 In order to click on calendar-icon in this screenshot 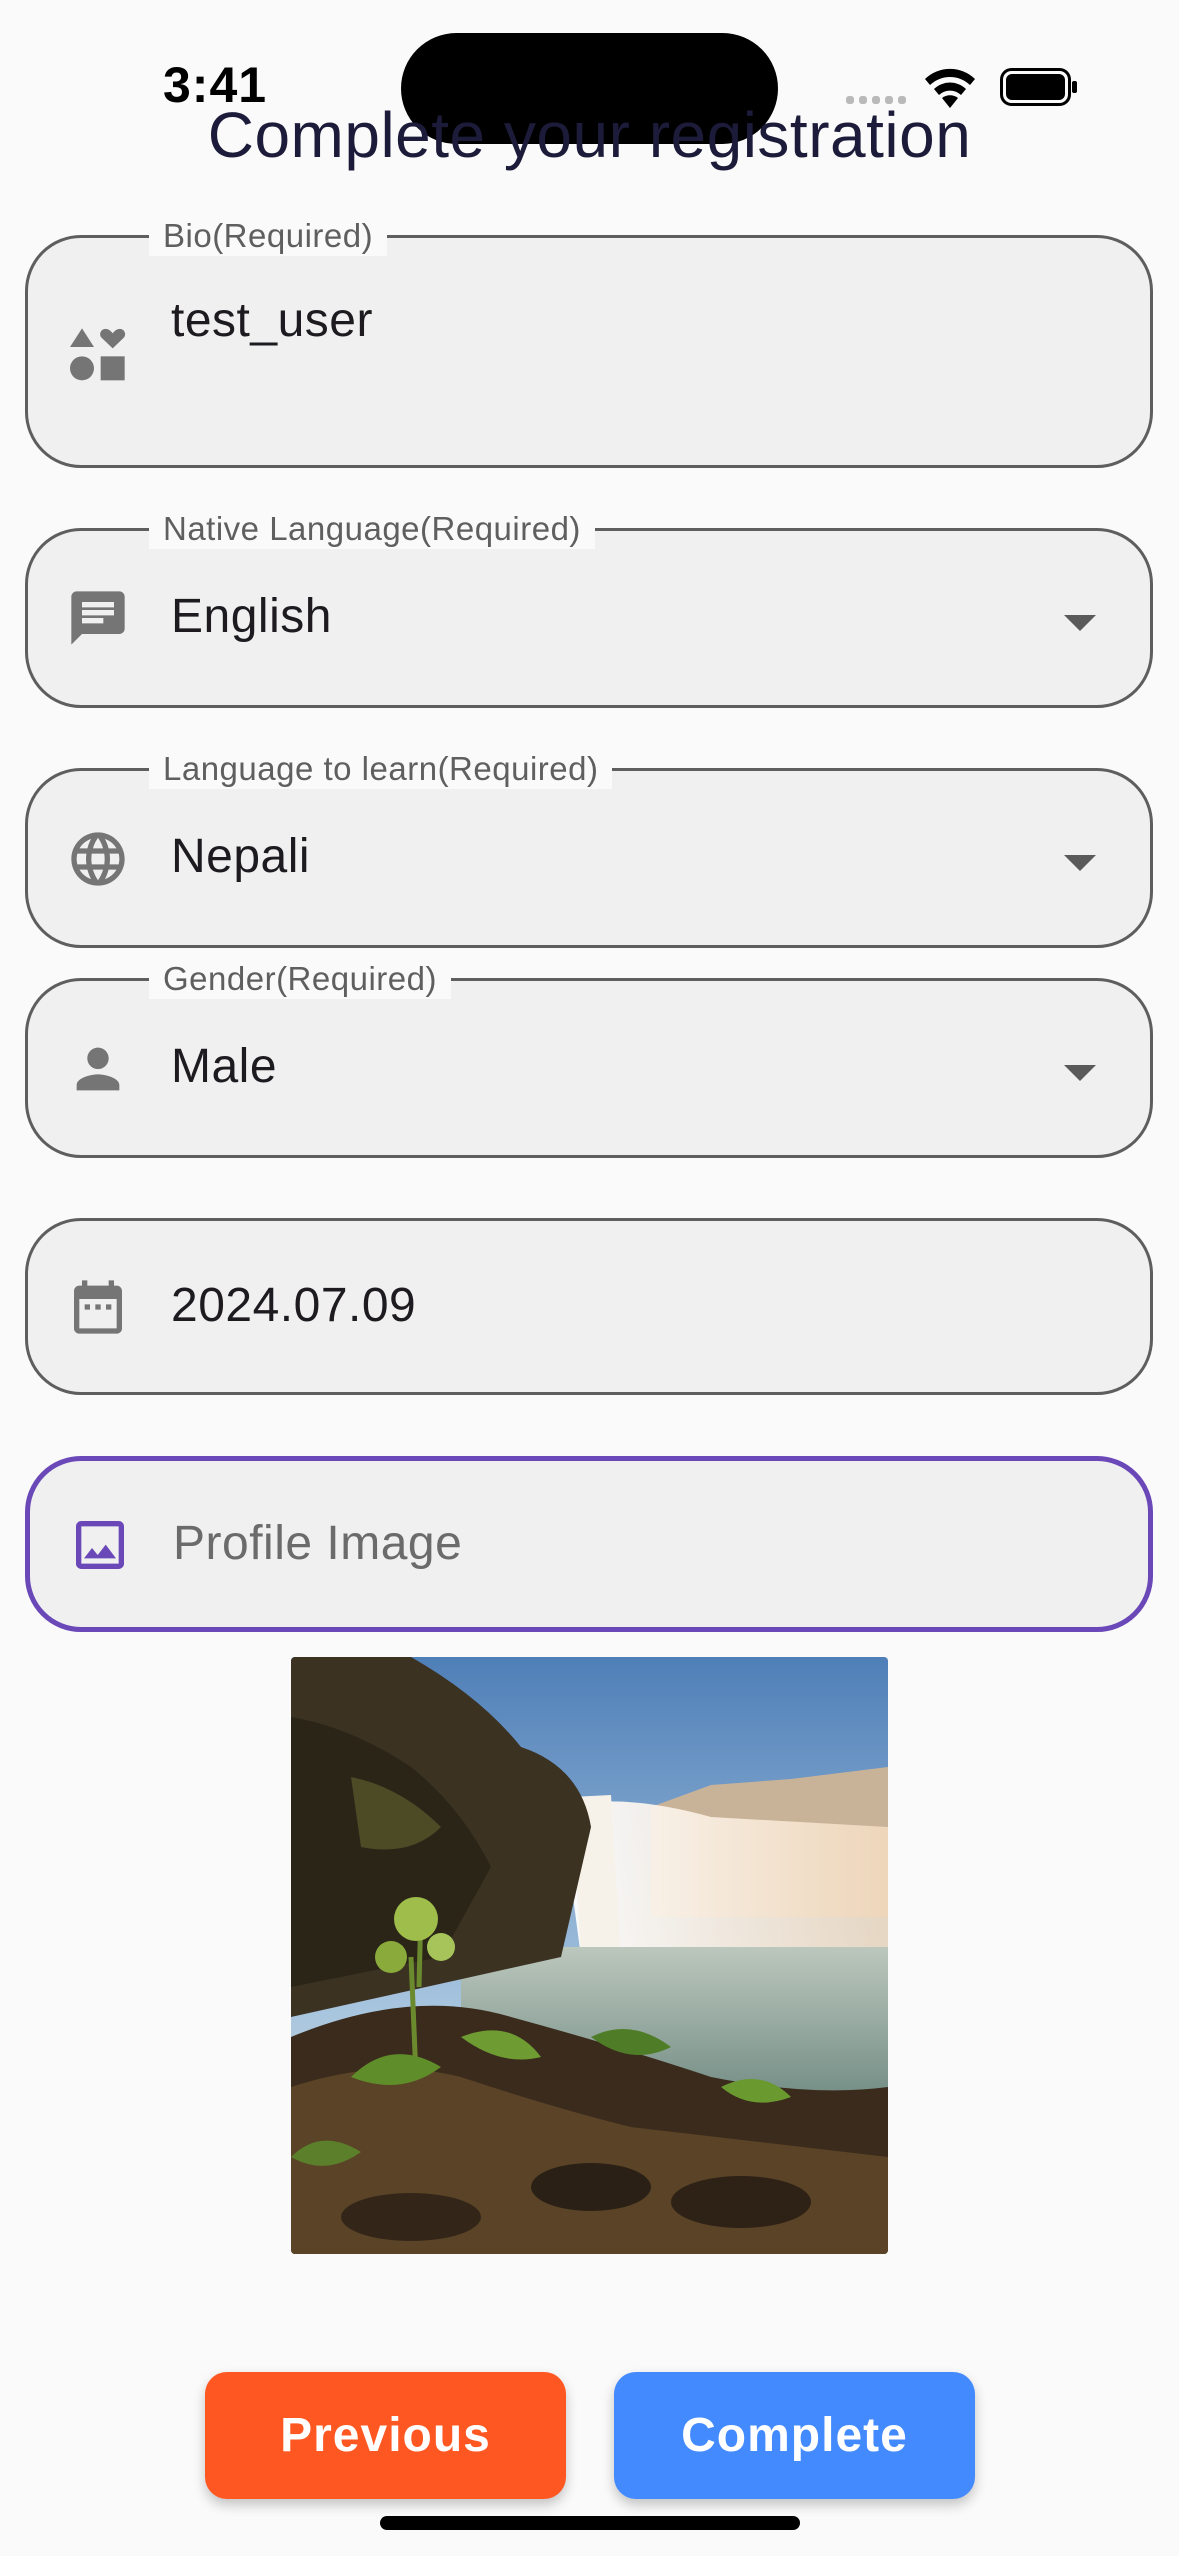, I will do `click(98, 1307)`.